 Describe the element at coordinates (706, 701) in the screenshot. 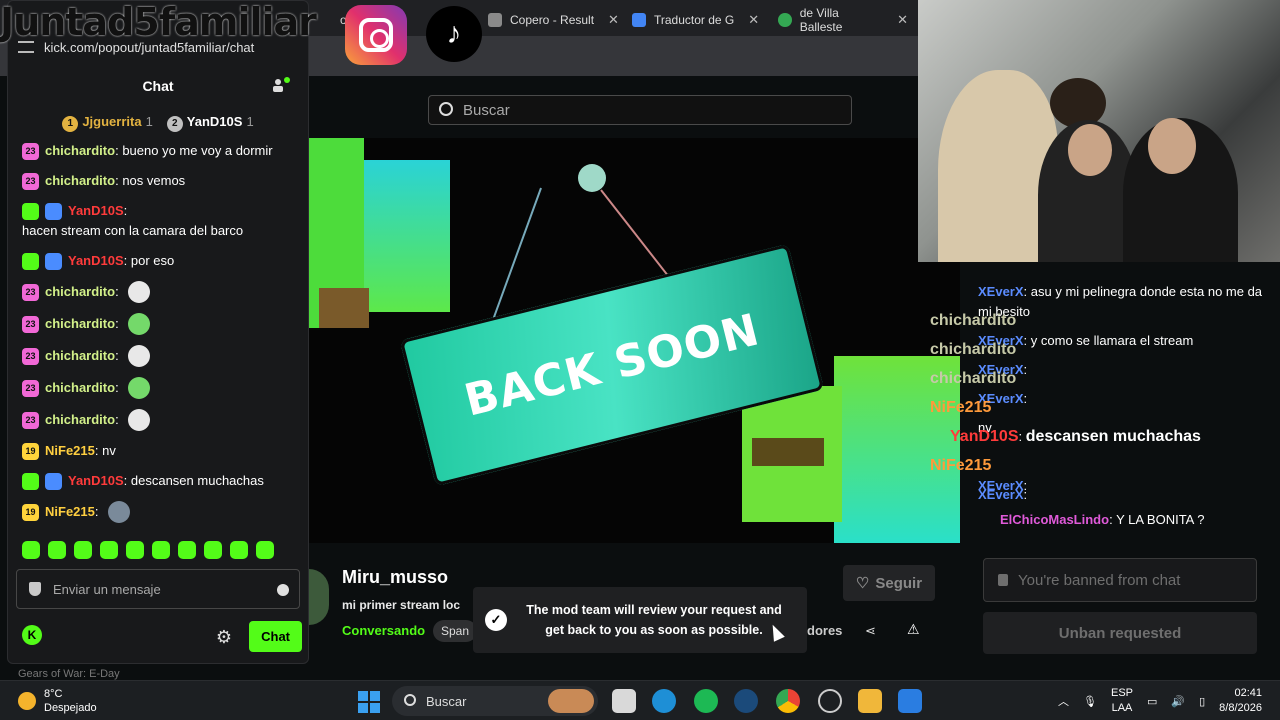

I see `spotify-icon` at that location.